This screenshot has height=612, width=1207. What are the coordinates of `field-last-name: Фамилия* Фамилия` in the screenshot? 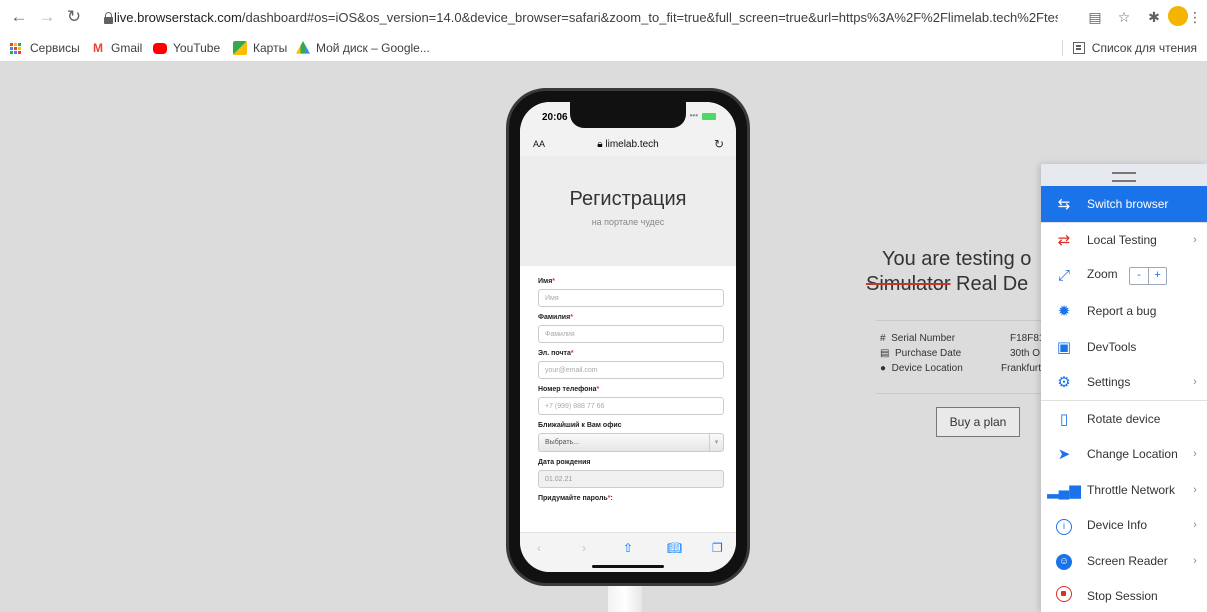 It's located at (631, 328).